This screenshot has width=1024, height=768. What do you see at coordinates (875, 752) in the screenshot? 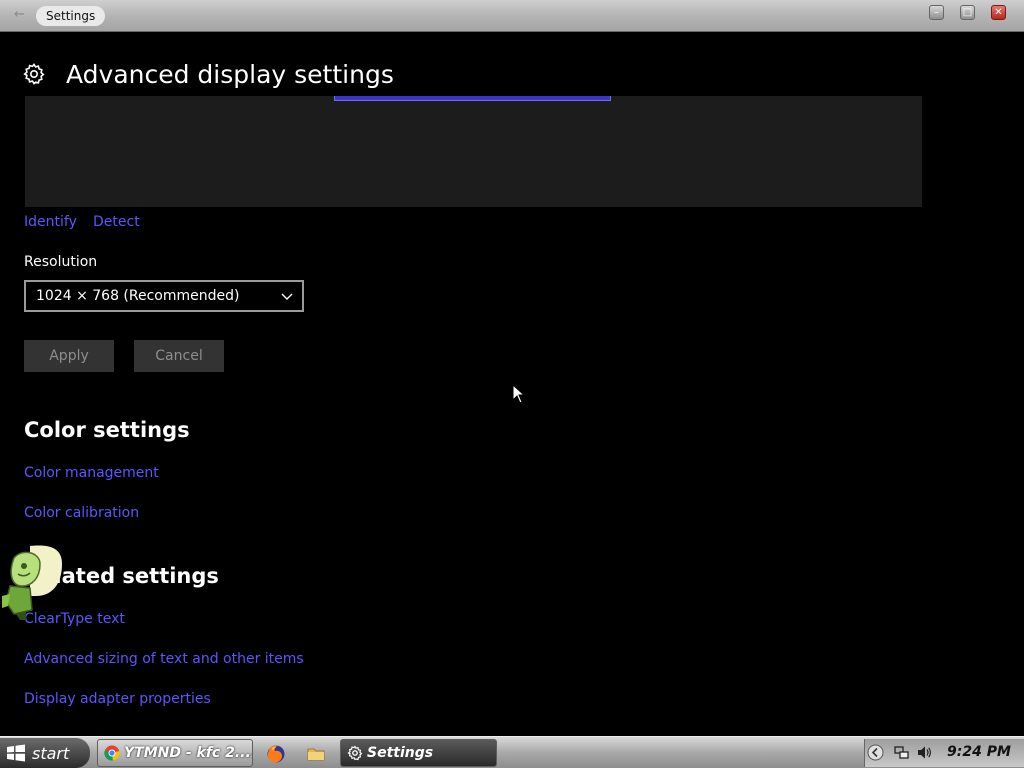
I see `show-hidden-icons-icon` at bounding box center [875, 752].